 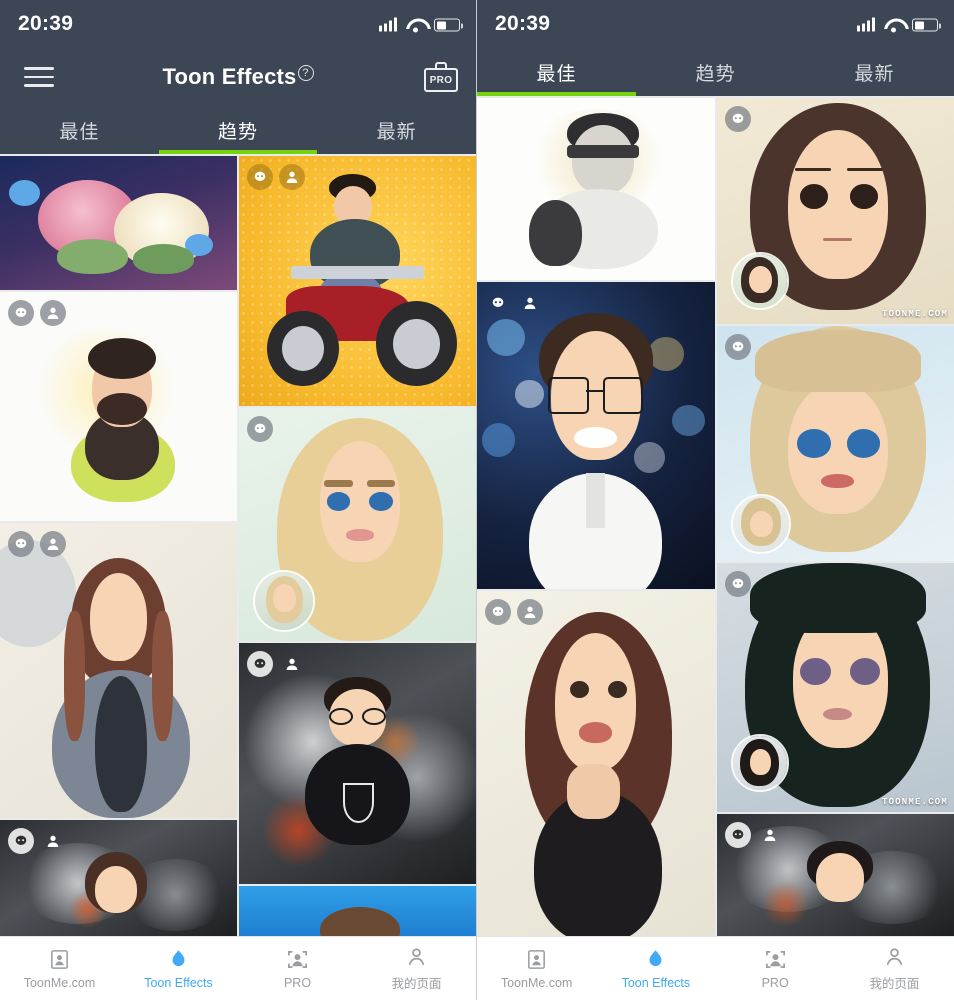 I want to click on photo-portrait-icon, so click(x=537, y=959).